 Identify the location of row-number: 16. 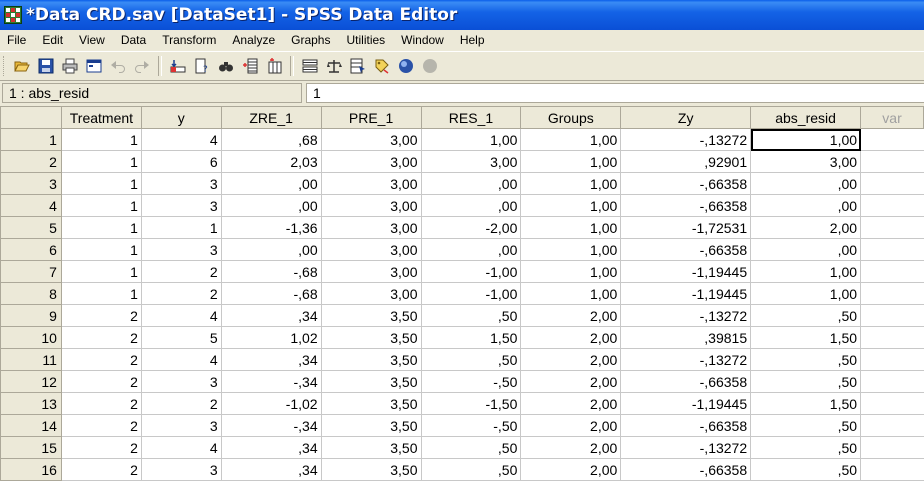
(31, 469).